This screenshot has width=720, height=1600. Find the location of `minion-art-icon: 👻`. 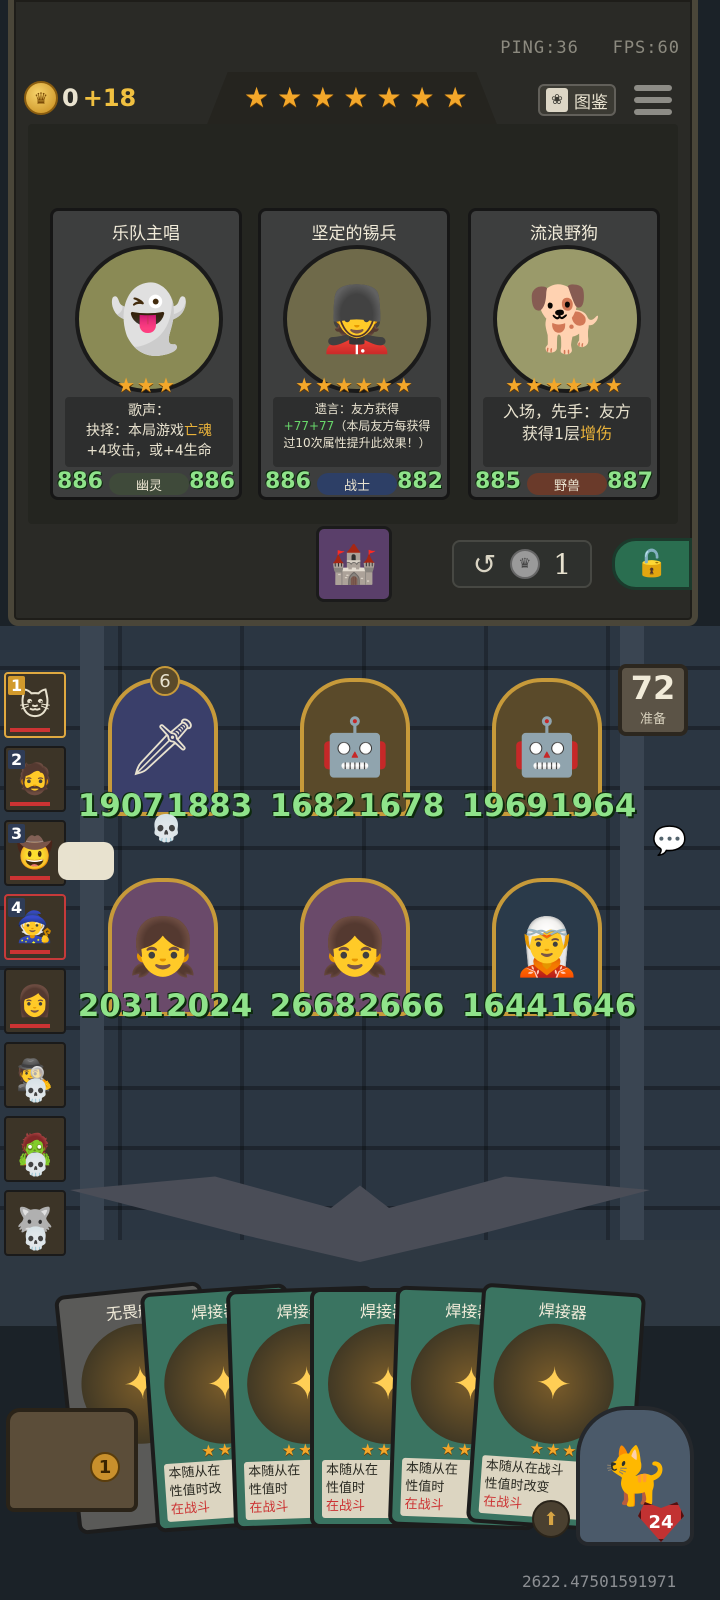

minion-art-icon: 👻 is located at coordinates (149, 319).